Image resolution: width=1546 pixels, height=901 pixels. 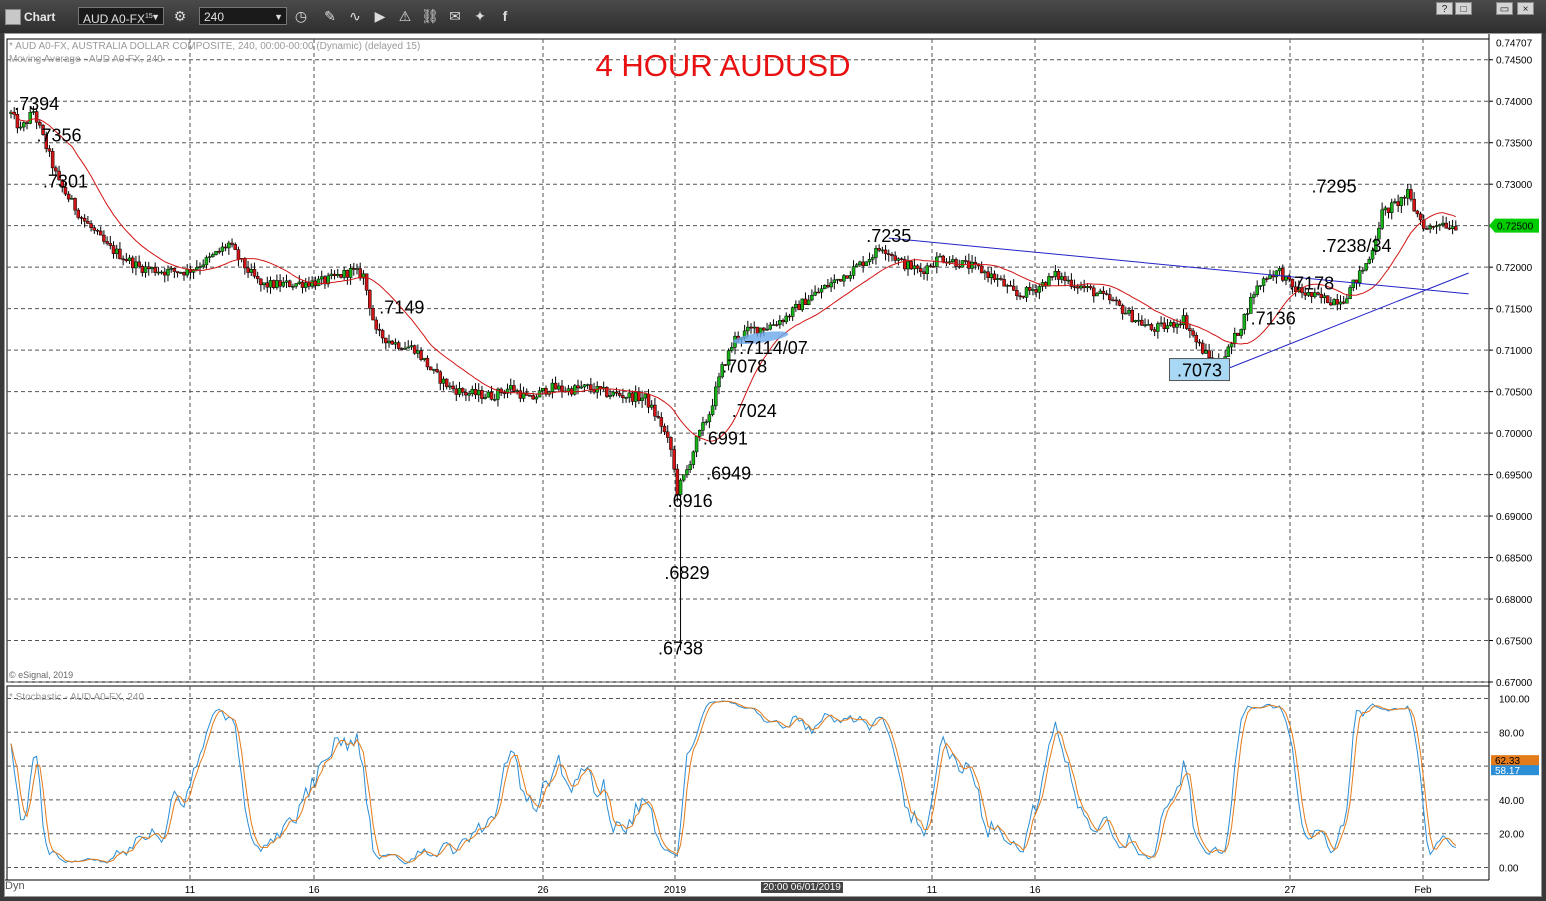 What do you see at coordinates (330, 16) in the screenshot?
I see `pencil-icon: ✎` at bounding box center [330, 16].